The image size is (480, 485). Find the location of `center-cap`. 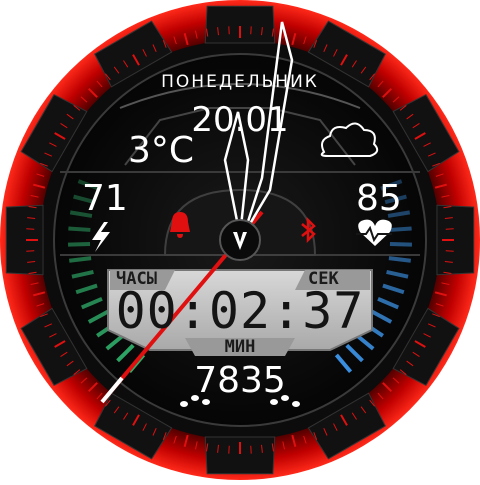

center-cap is located at coordinates (240, 240).